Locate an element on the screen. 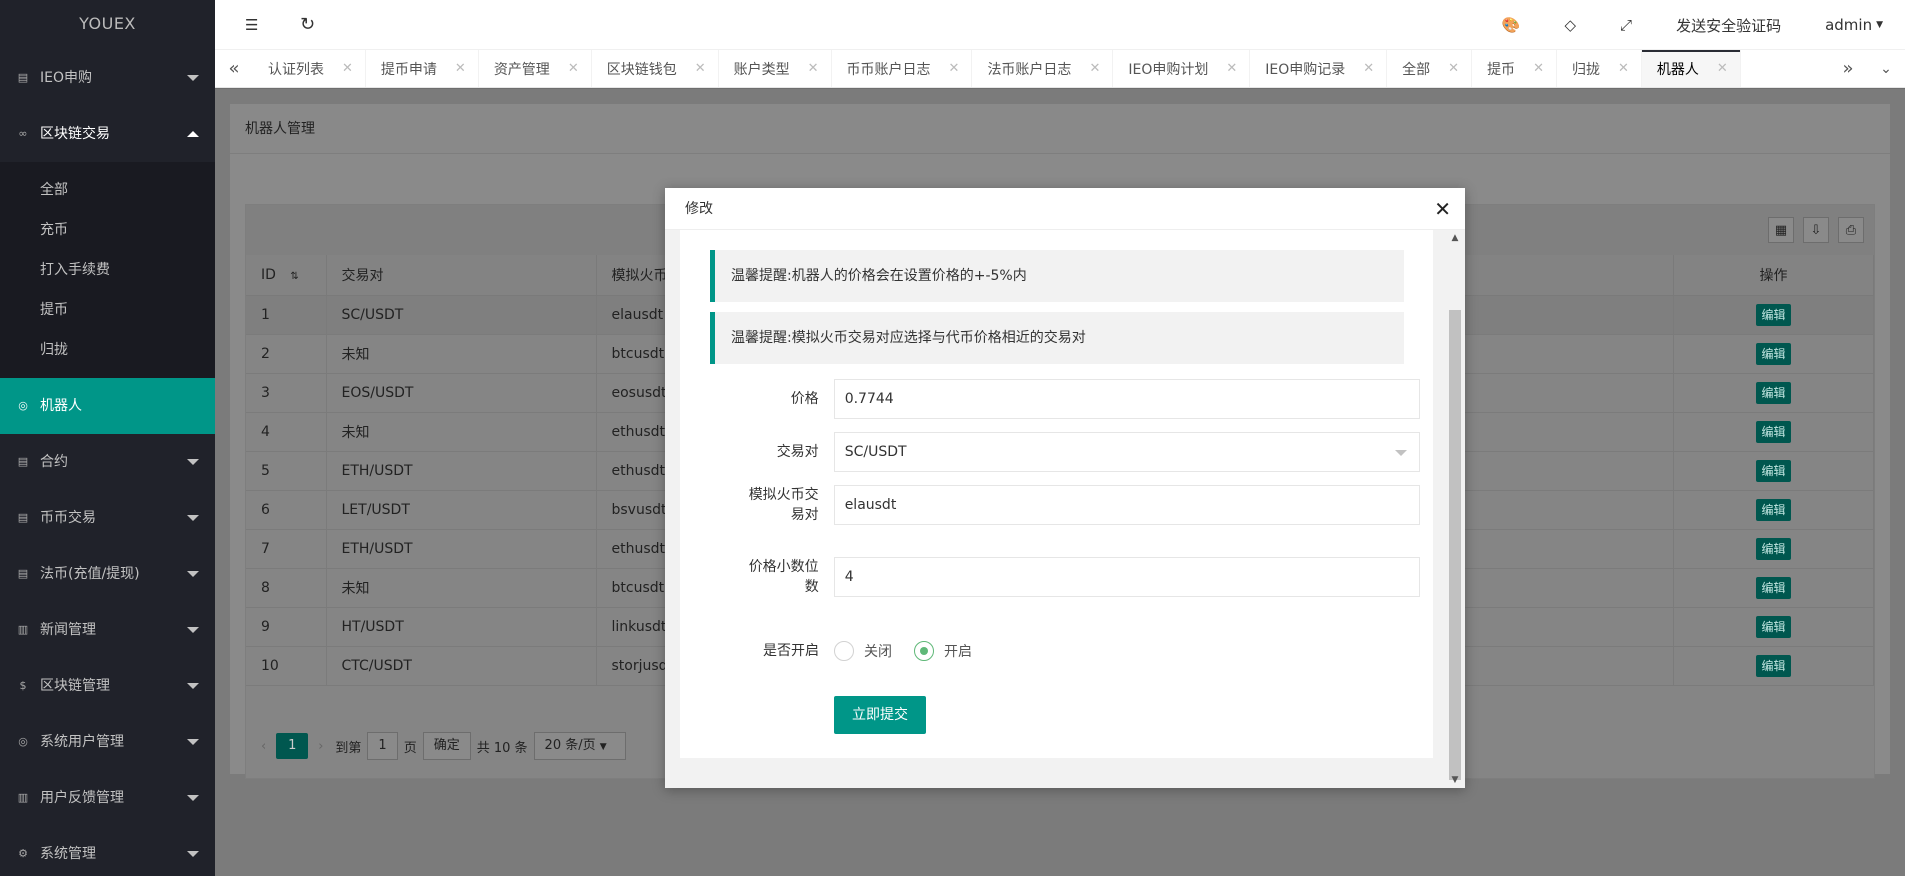  sim-label-line2: 易对 is located at coordinates (804, 515).